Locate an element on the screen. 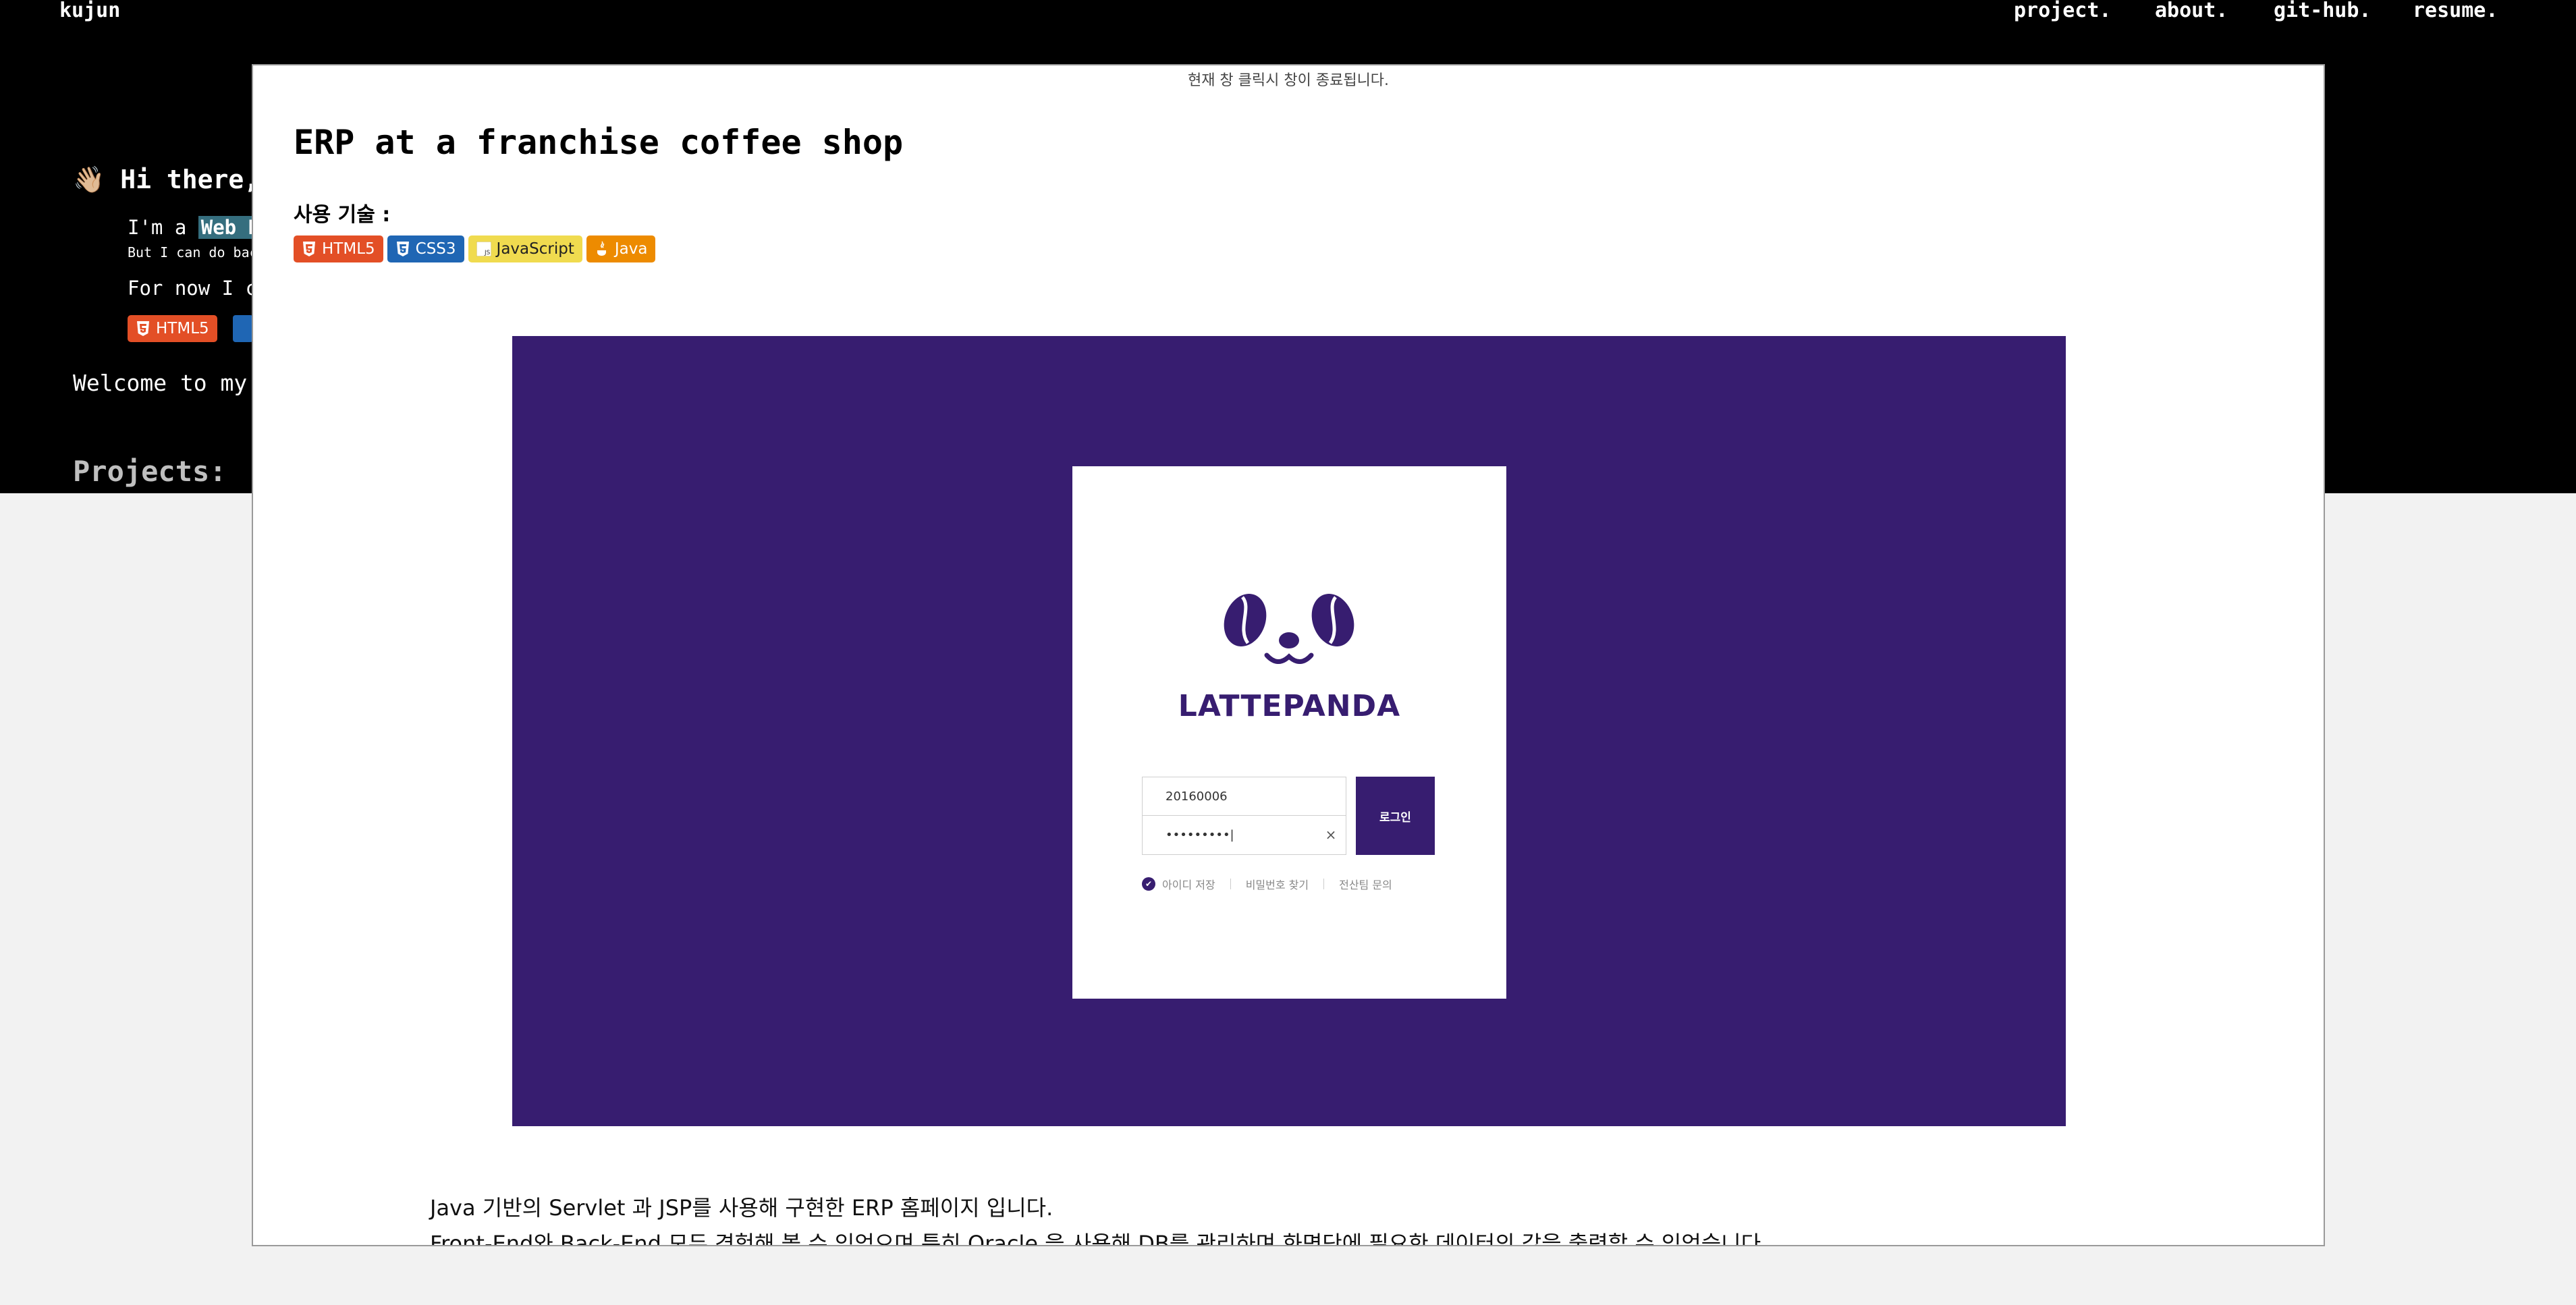 Image resolution: width=2576 pixels, height=1305 pixels. nav-link-about: about. is located at coordinates (2191, 11).